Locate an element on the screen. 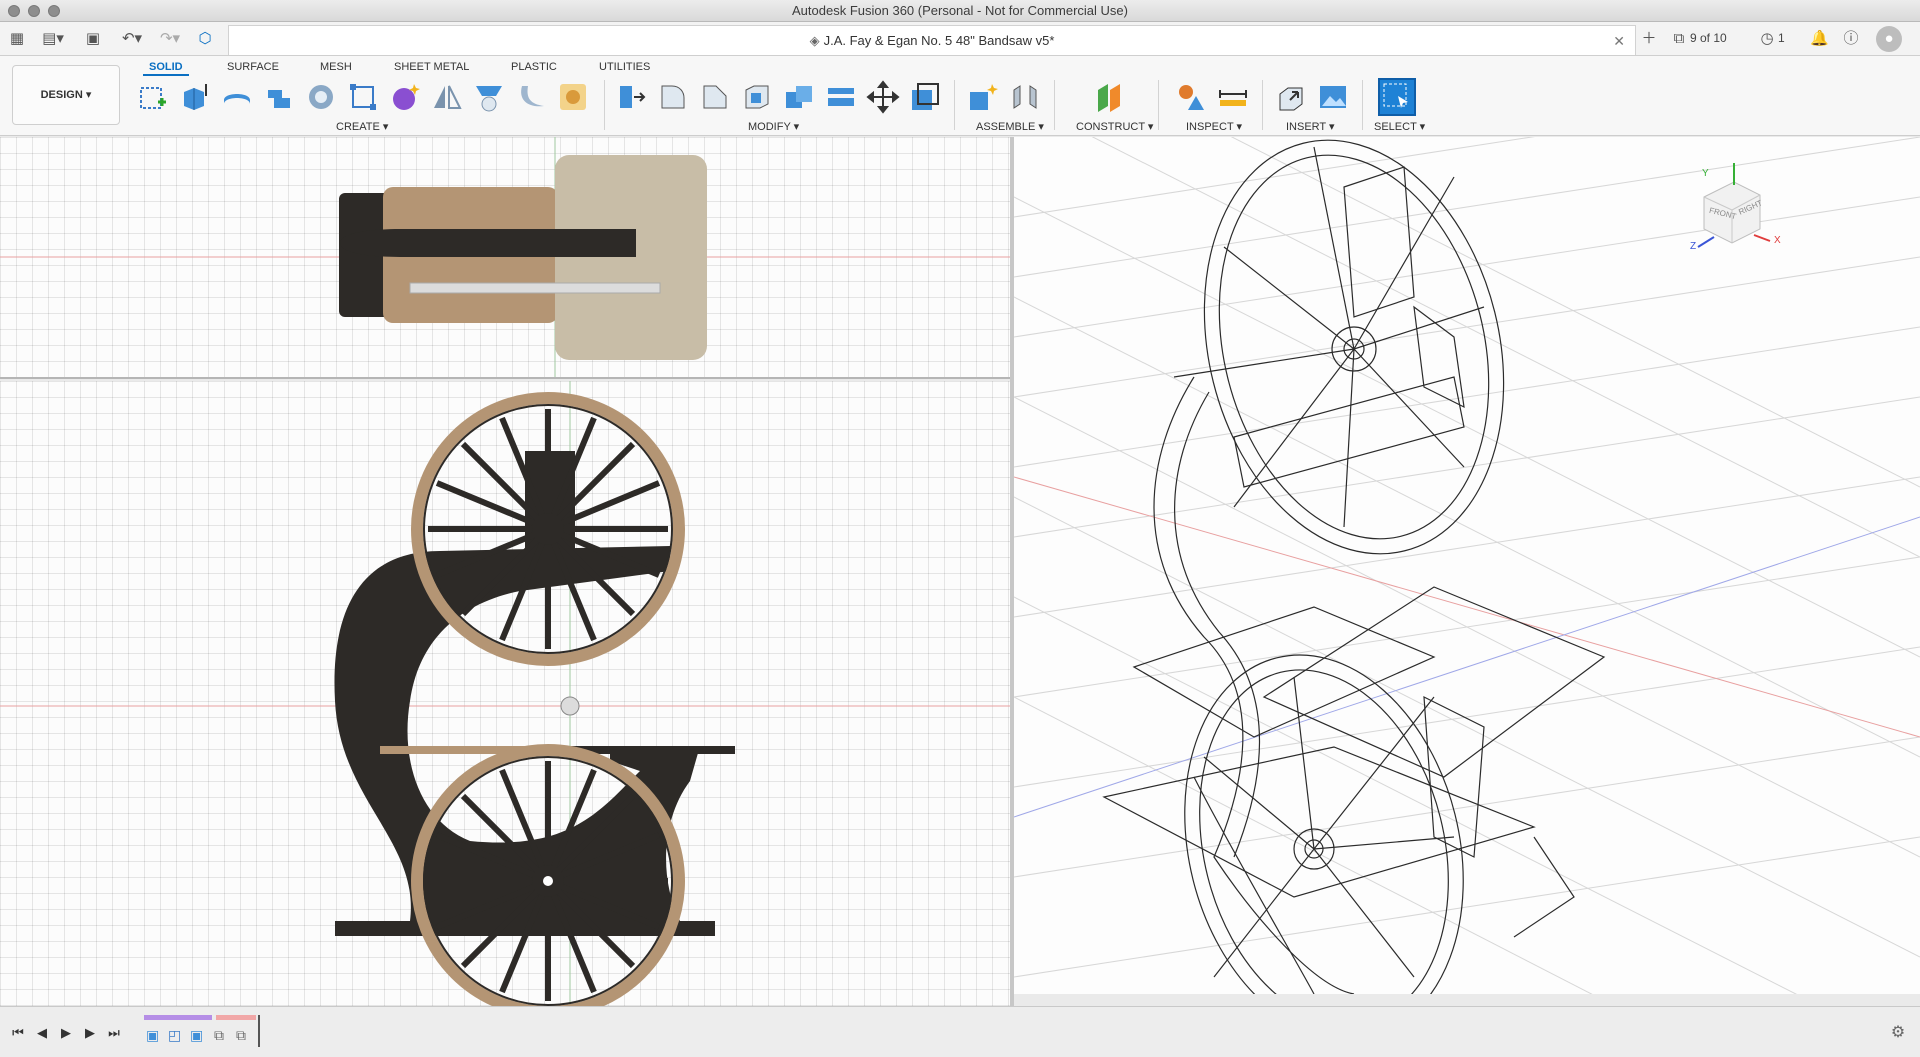  axis-z-label: Z is located at coordinates (1693, 246).